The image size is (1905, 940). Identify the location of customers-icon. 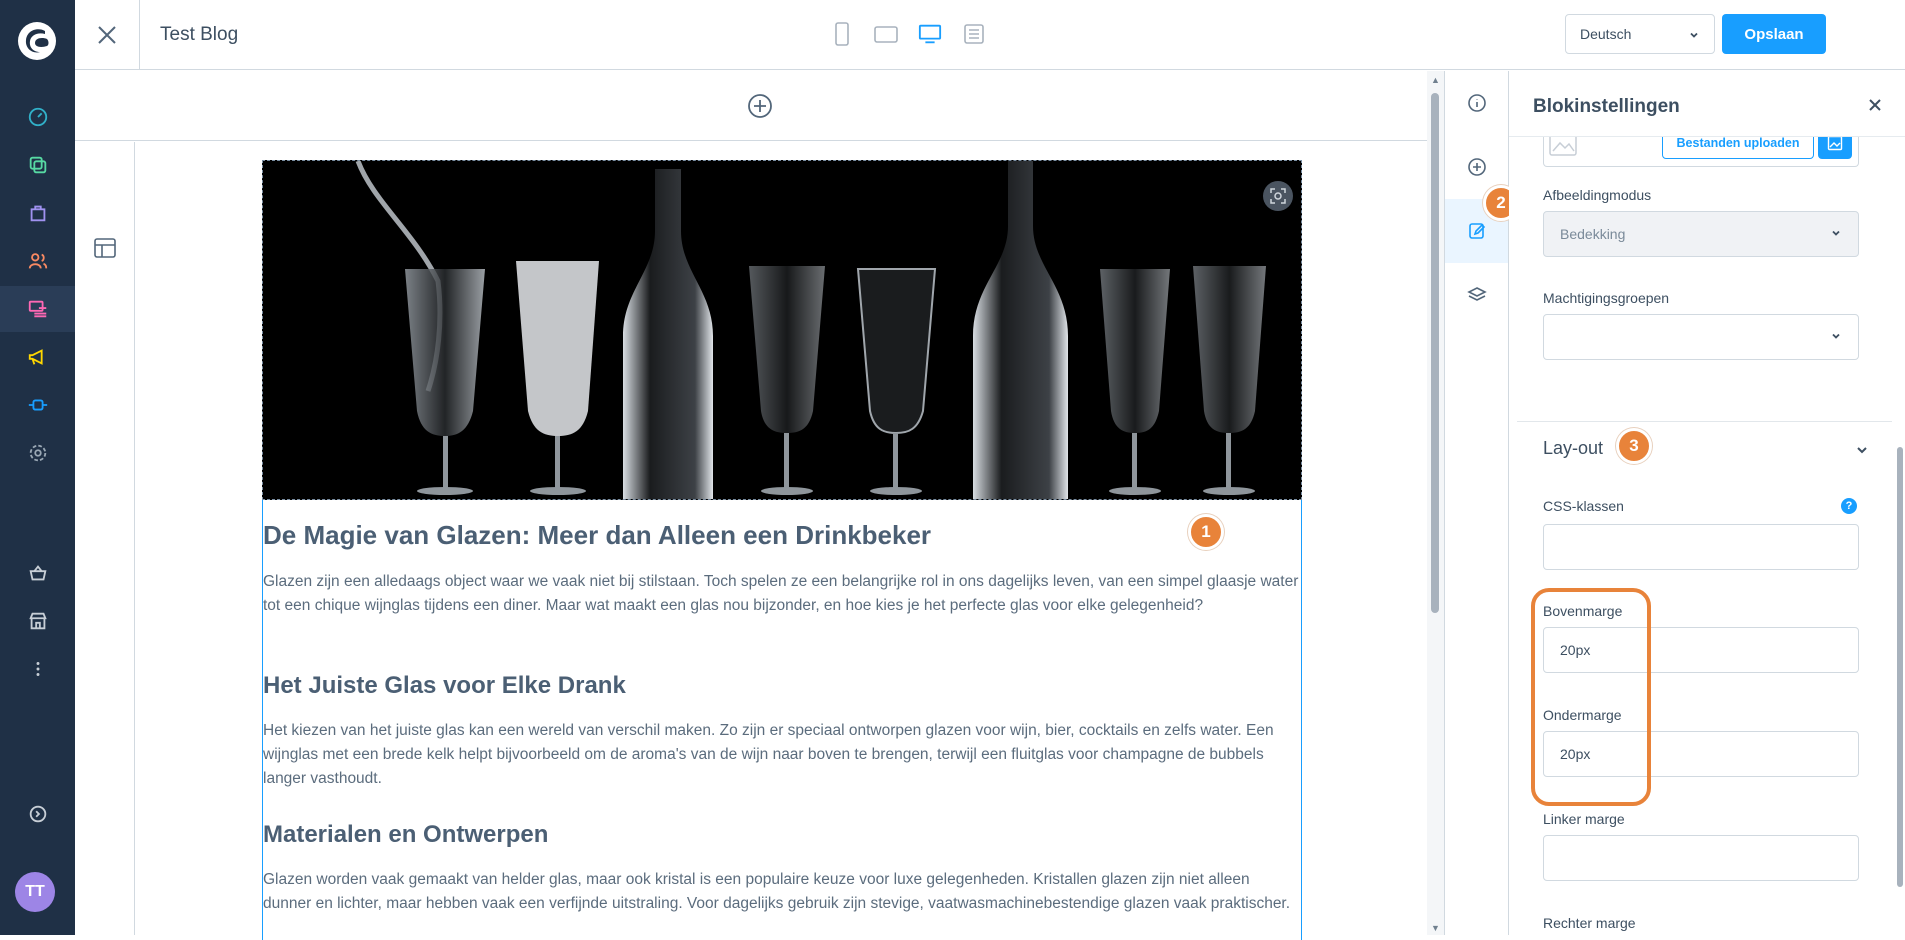
(37, 261).